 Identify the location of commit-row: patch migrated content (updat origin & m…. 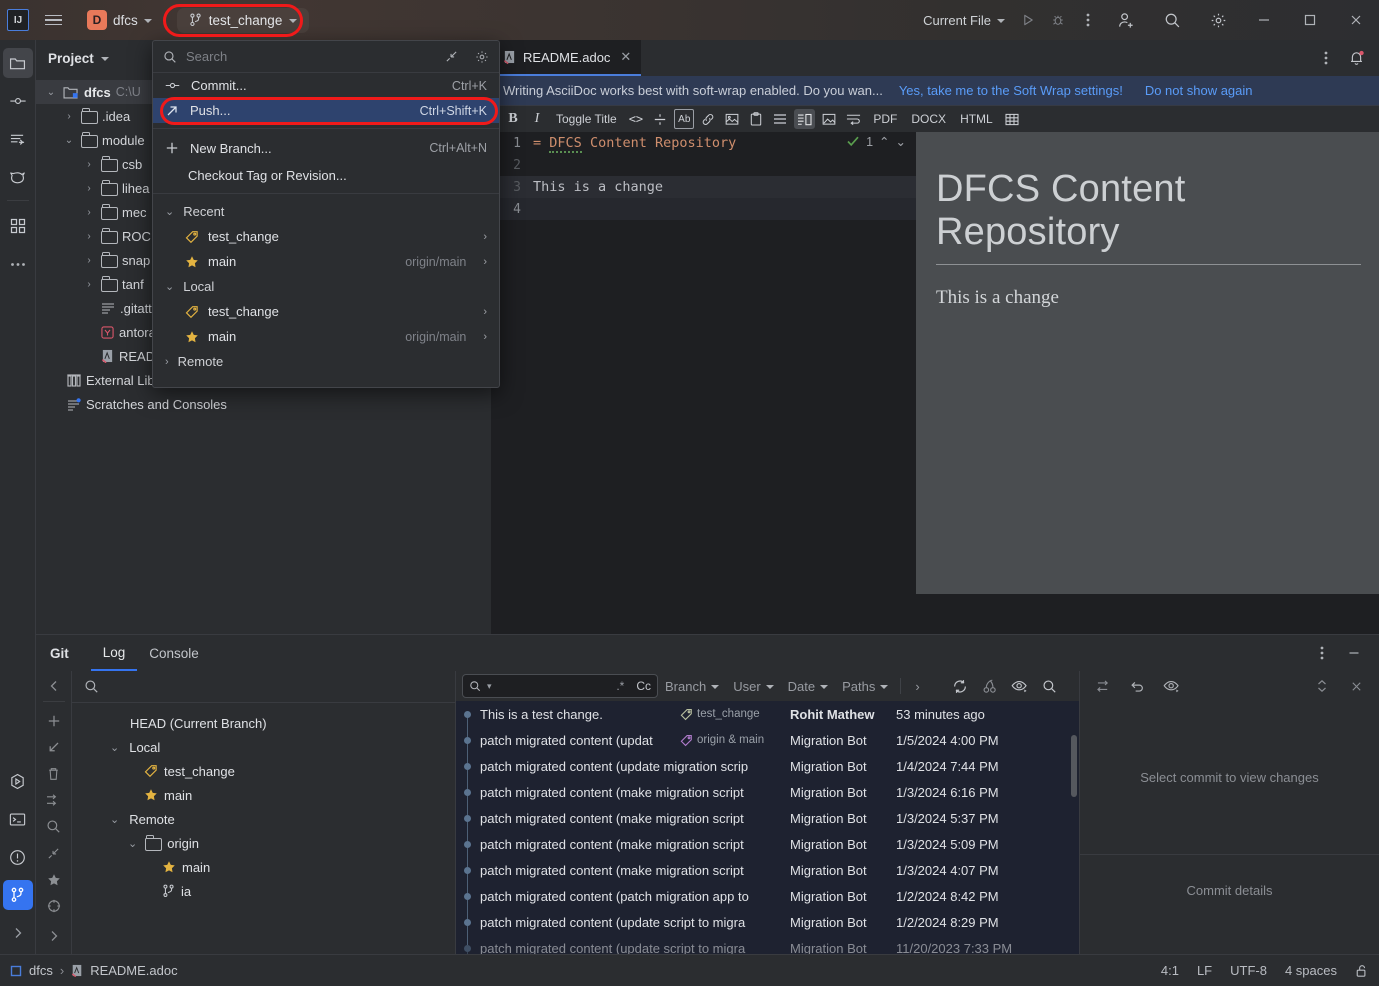
(767, 745).